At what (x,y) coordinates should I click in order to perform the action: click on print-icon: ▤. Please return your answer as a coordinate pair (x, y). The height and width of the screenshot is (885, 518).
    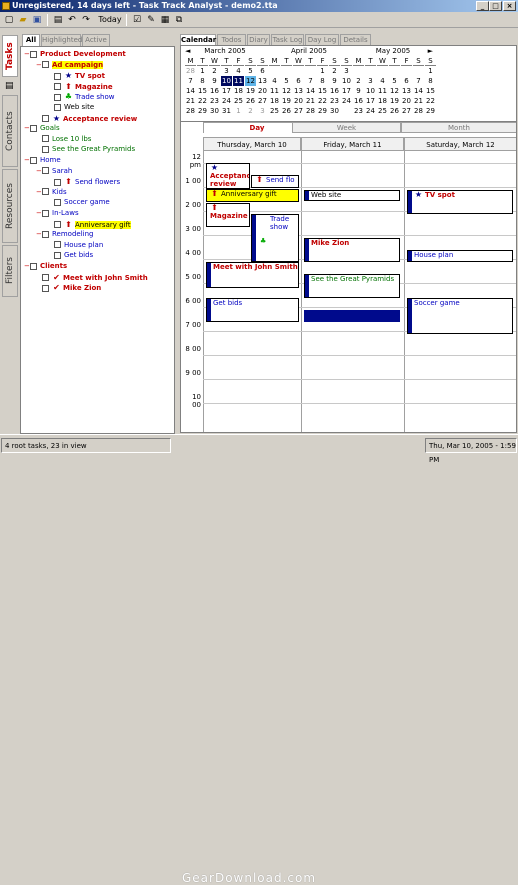
    Looking at the image, I should click on (58, 20).